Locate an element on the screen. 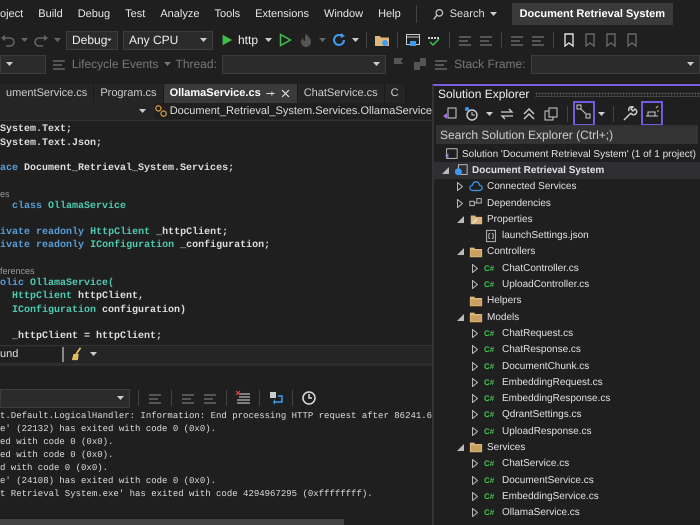  tree-item: Models is located at coordinates (567, 317).